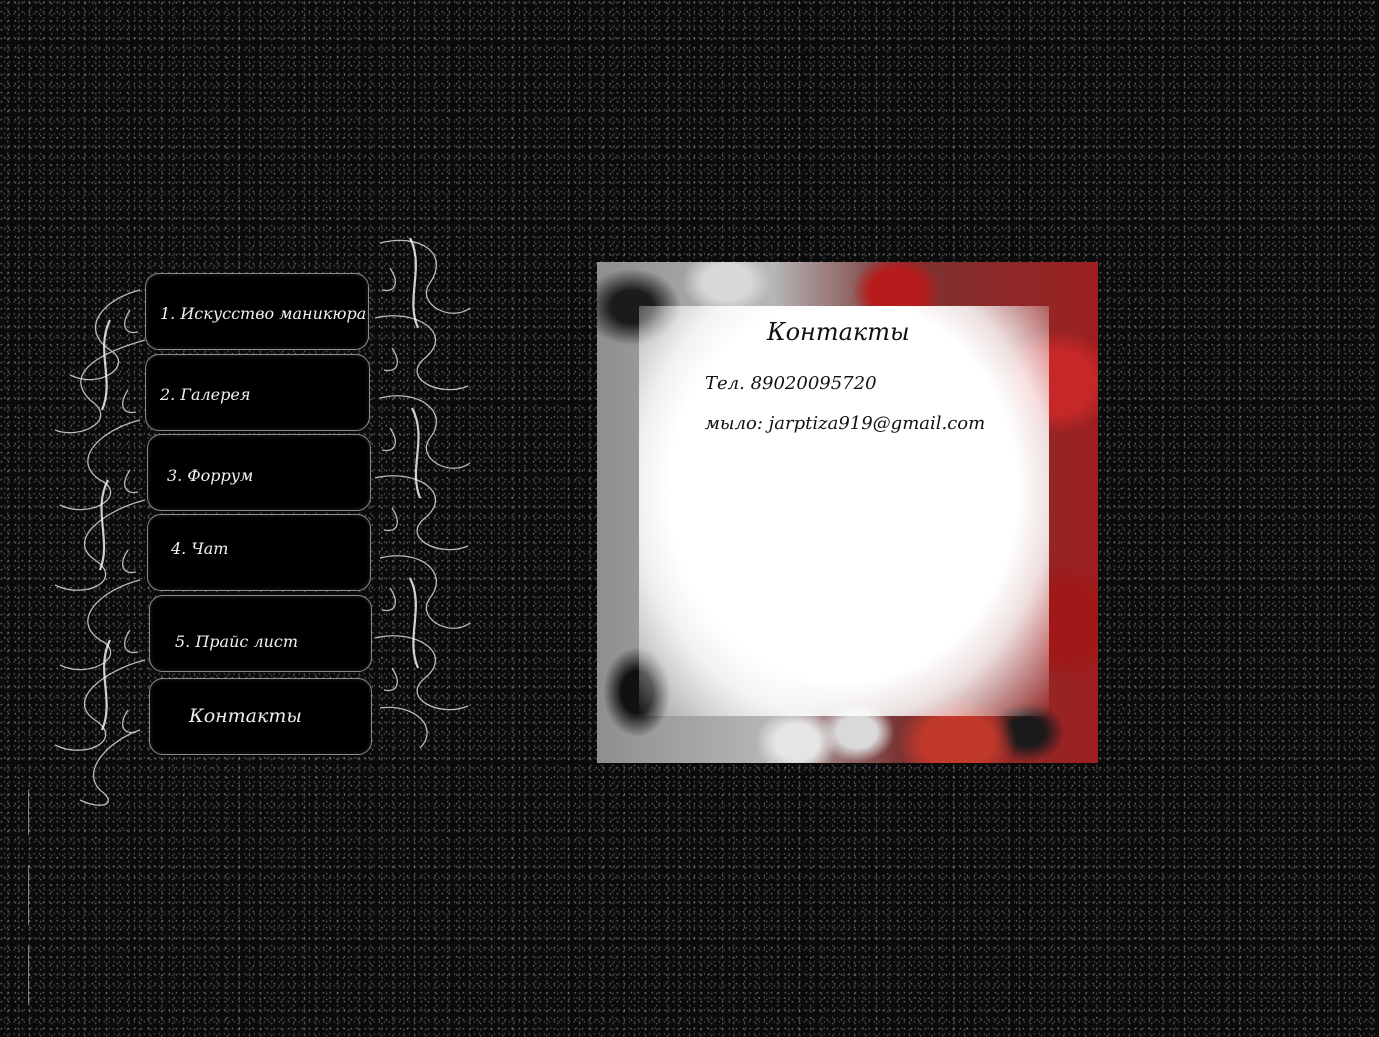 Image resolution: width=1379 pixels, height=1037 pixels. Describe the element at coordinates (259, 472) in the screenshot. I see `nav-item-forum: 3. Форрум` at that location.